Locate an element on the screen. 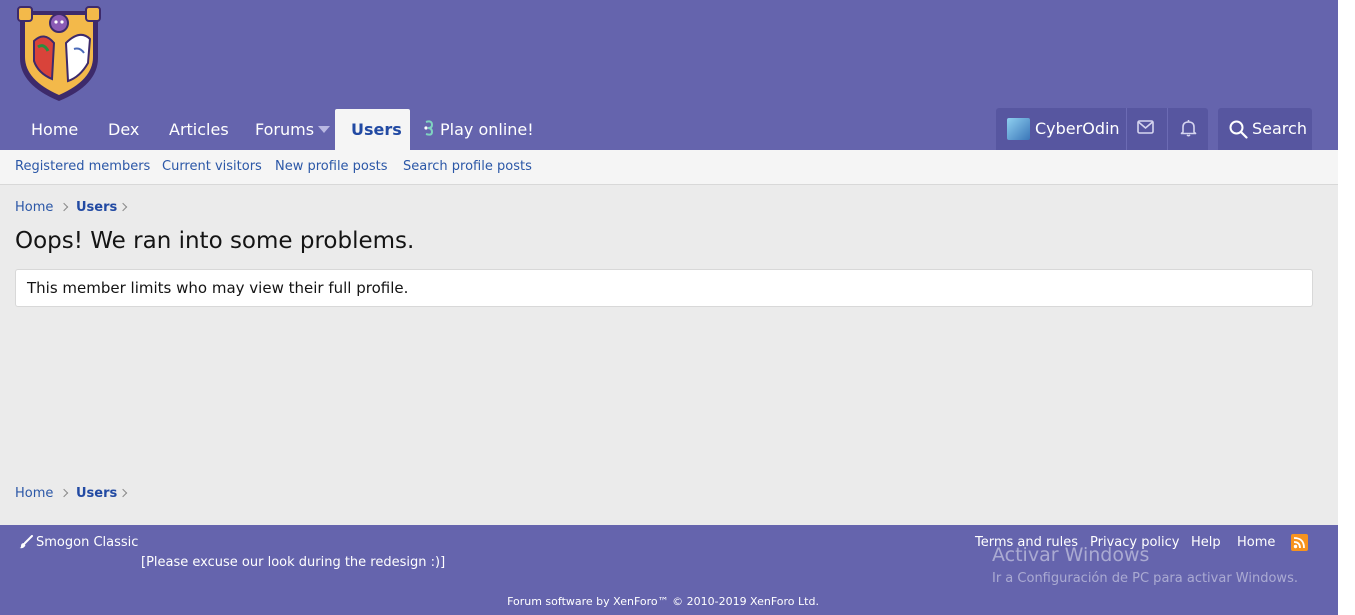  subnav-current-visitors: Current visitors is located at coordinates (212, 166).